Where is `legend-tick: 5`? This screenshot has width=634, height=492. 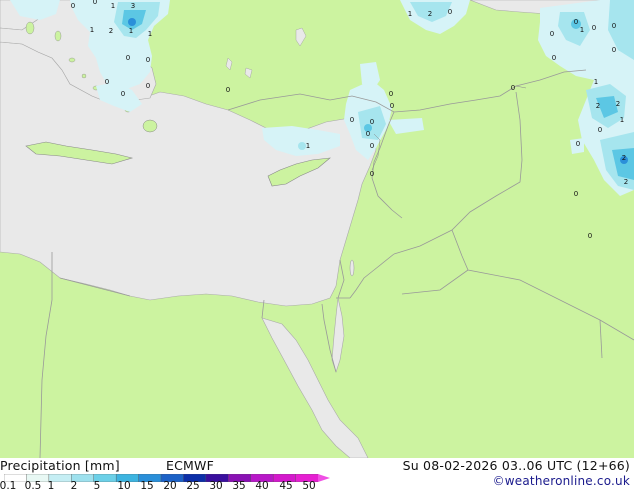
legend-tick: 5 is located at coordinates (97, 486).